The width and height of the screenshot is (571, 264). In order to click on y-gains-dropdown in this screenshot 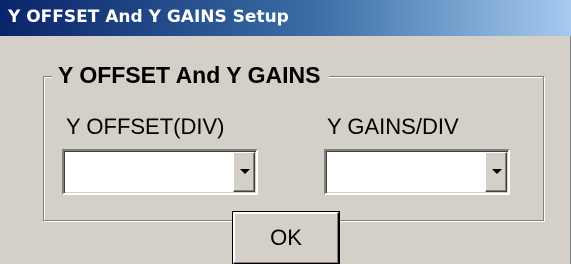, I will do `click(417, 172)`.